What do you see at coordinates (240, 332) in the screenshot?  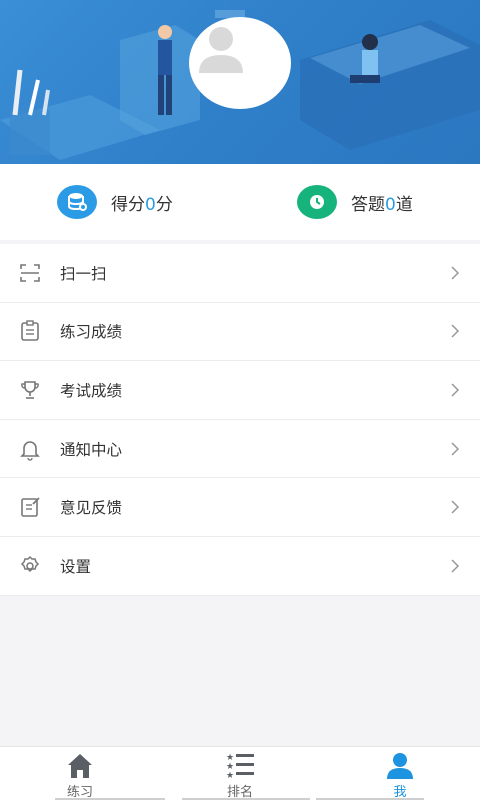 I see `menu-item-practice-scores: 练习成绩` at bounding box center [240, 332].